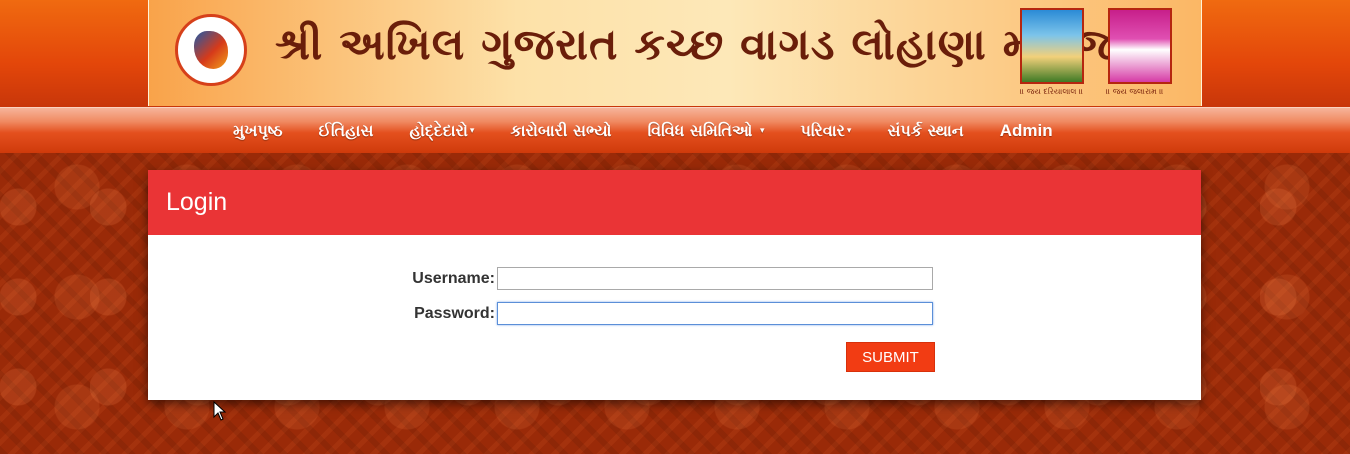 This screenshot has height=454, width=1350. What do you see at coordinates (1052, 46) in the screenshot?
I see `dariyalal-image` at bounding box center [1052, 46].